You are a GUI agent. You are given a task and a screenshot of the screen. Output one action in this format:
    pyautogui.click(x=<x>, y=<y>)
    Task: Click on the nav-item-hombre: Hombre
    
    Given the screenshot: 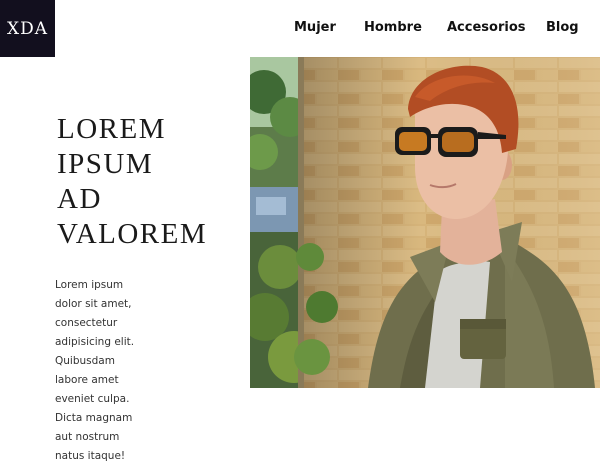 What is the action you would take?
    pyautogui.click(x=393, y=27)
    